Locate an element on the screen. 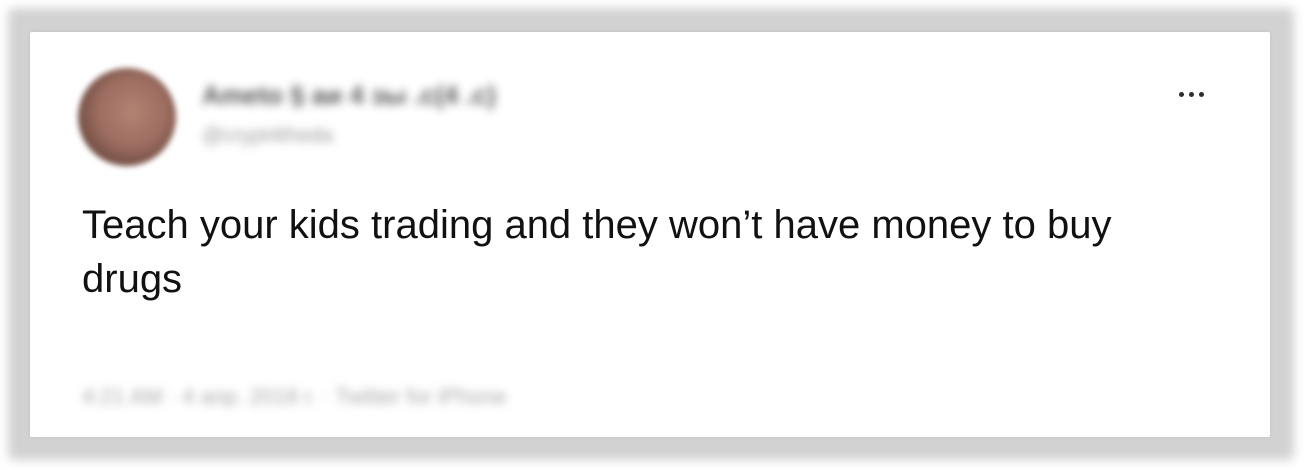 The image size is (1308, 470). more-horizontal-icon is located at coordinates (1191, 94).